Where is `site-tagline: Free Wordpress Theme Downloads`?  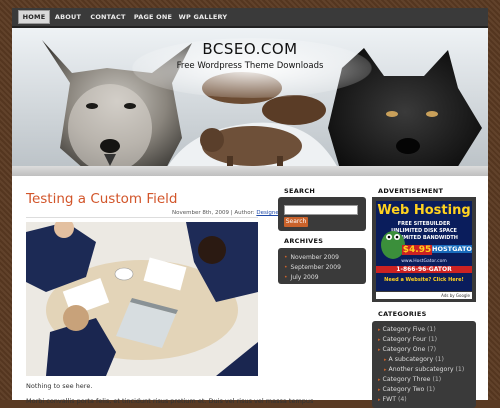
site-tagline: Free Wordpress Theme Downloads is located at coordinates (250, 66).